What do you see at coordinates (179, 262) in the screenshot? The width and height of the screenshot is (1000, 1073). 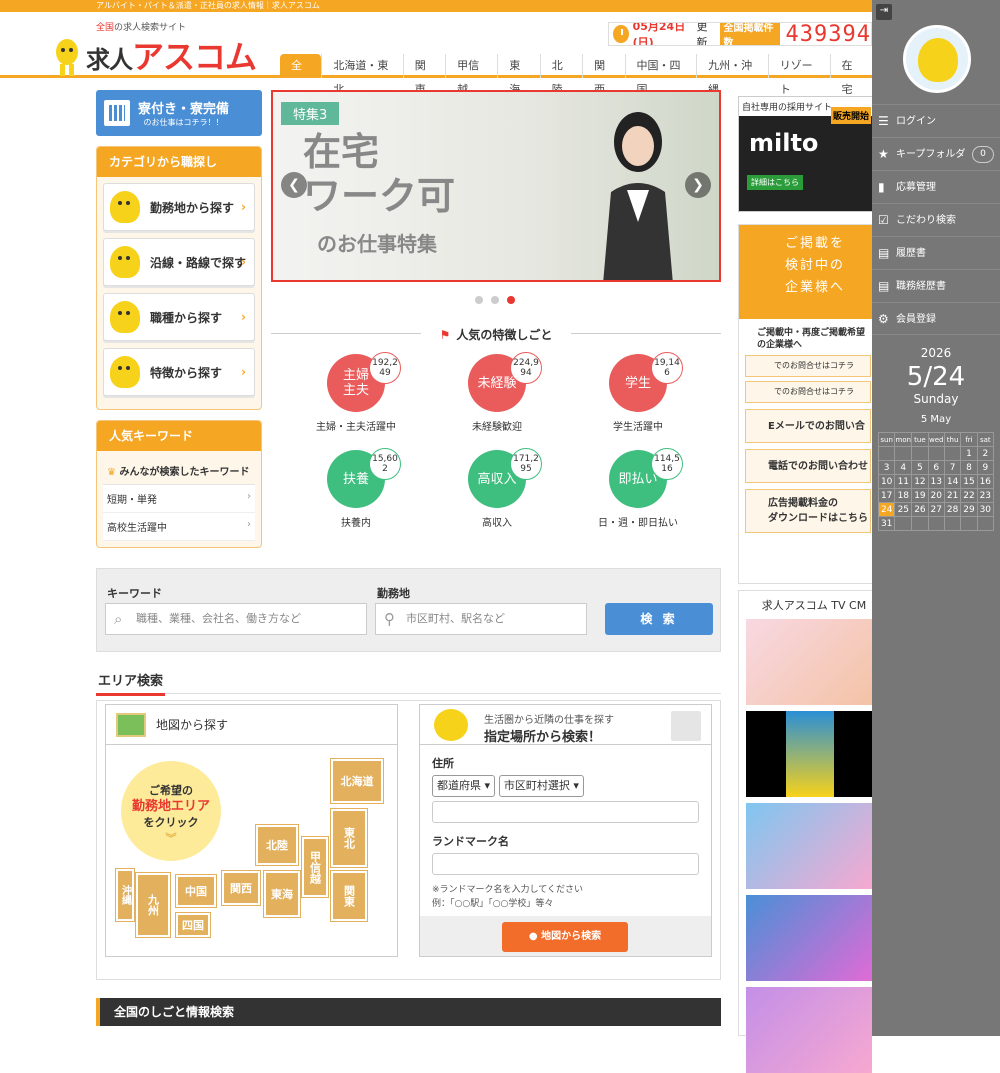 I see `search-by-line-button: 沿線・路線で探す ›` at bounding box center [179, 262].